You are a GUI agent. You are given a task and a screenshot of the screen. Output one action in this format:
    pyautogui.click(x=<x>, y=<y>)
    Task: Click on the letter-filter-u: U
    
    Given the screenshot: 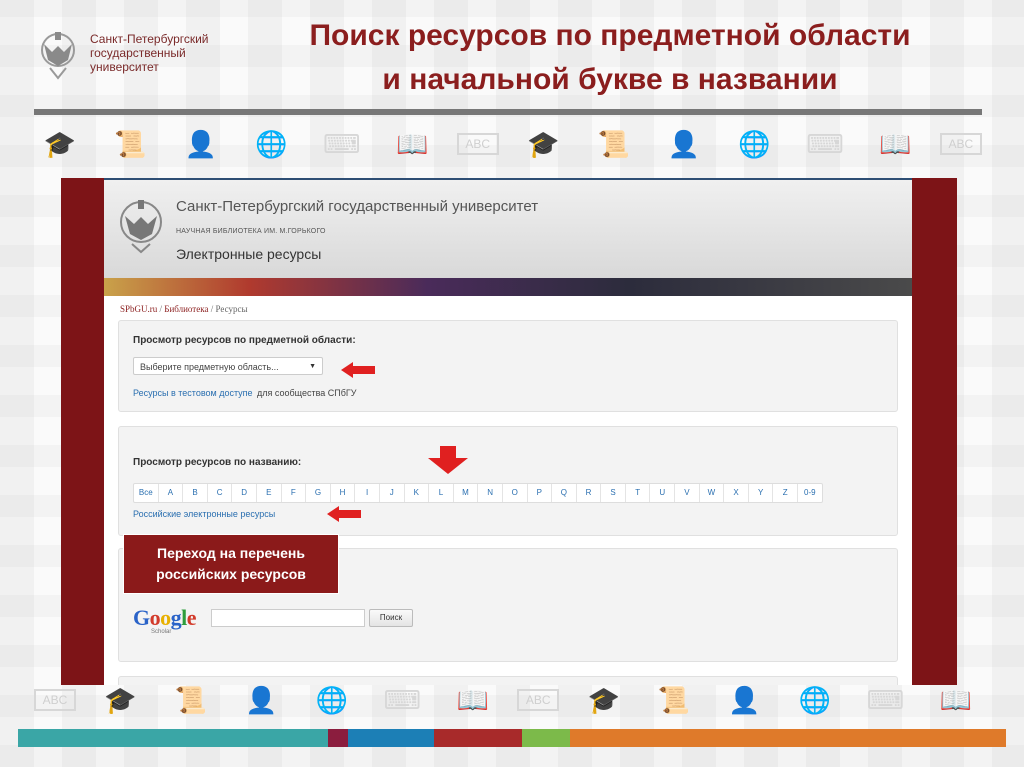 What is the action you would take?
    pyautogui.click(x=663, y=493)
    